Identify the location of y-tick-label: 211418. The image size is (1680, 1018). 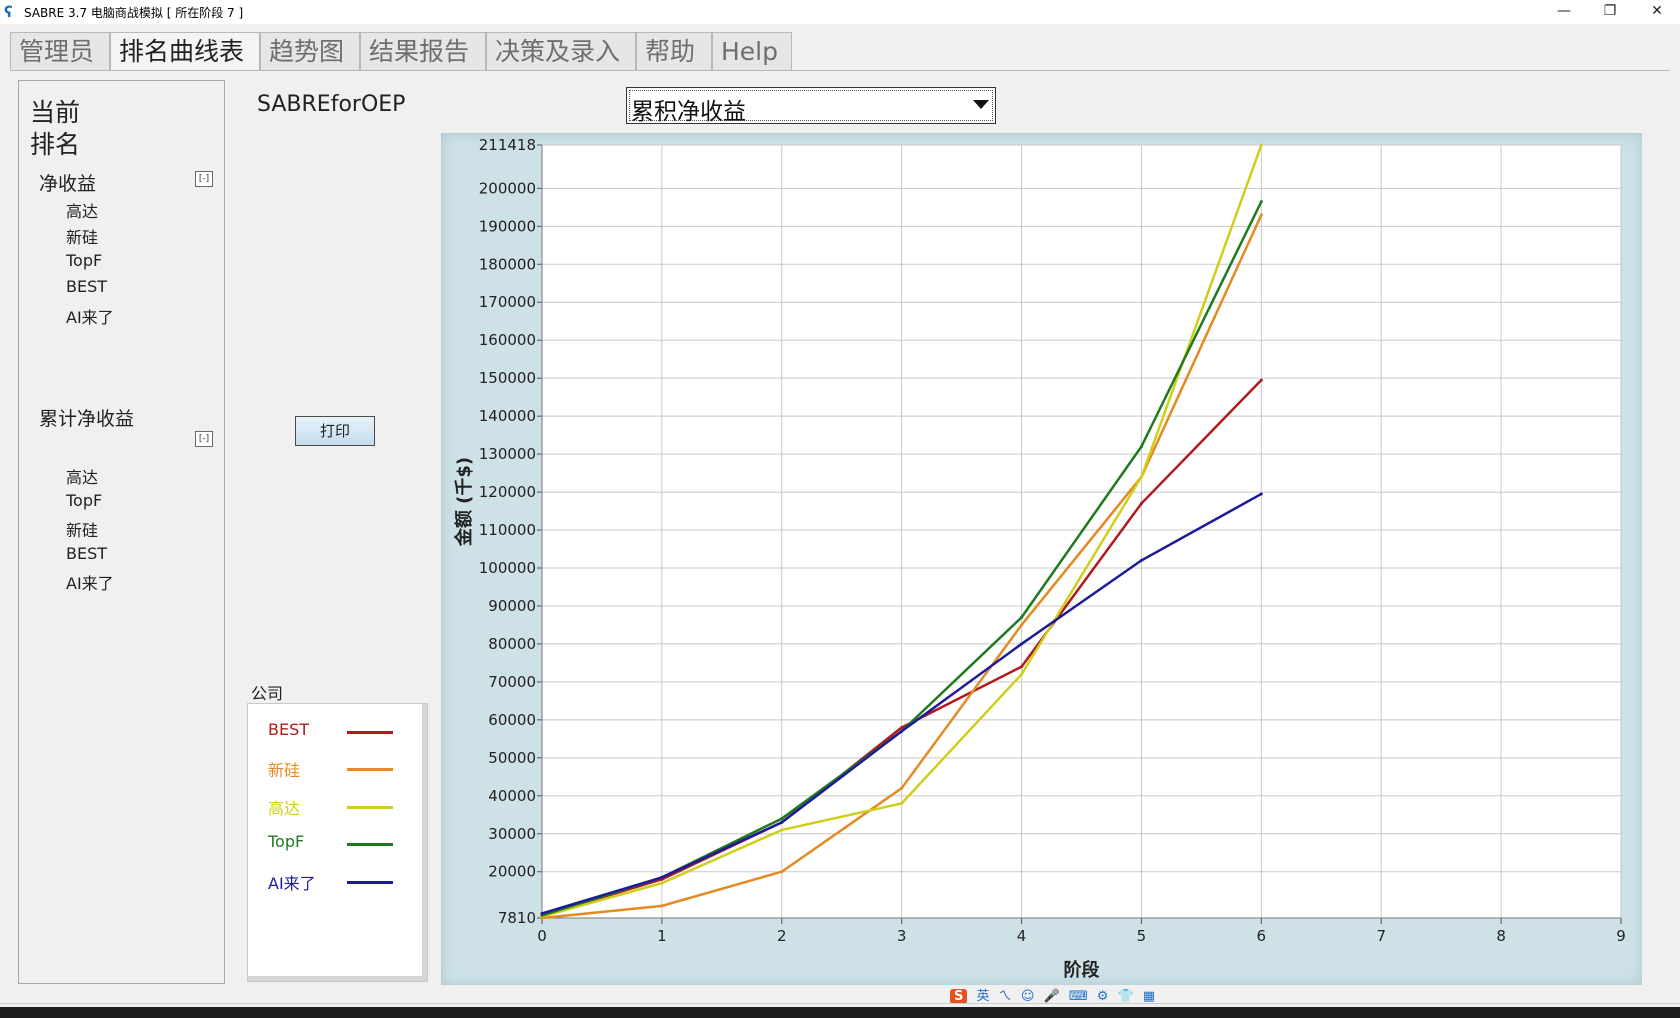
(507, 145).